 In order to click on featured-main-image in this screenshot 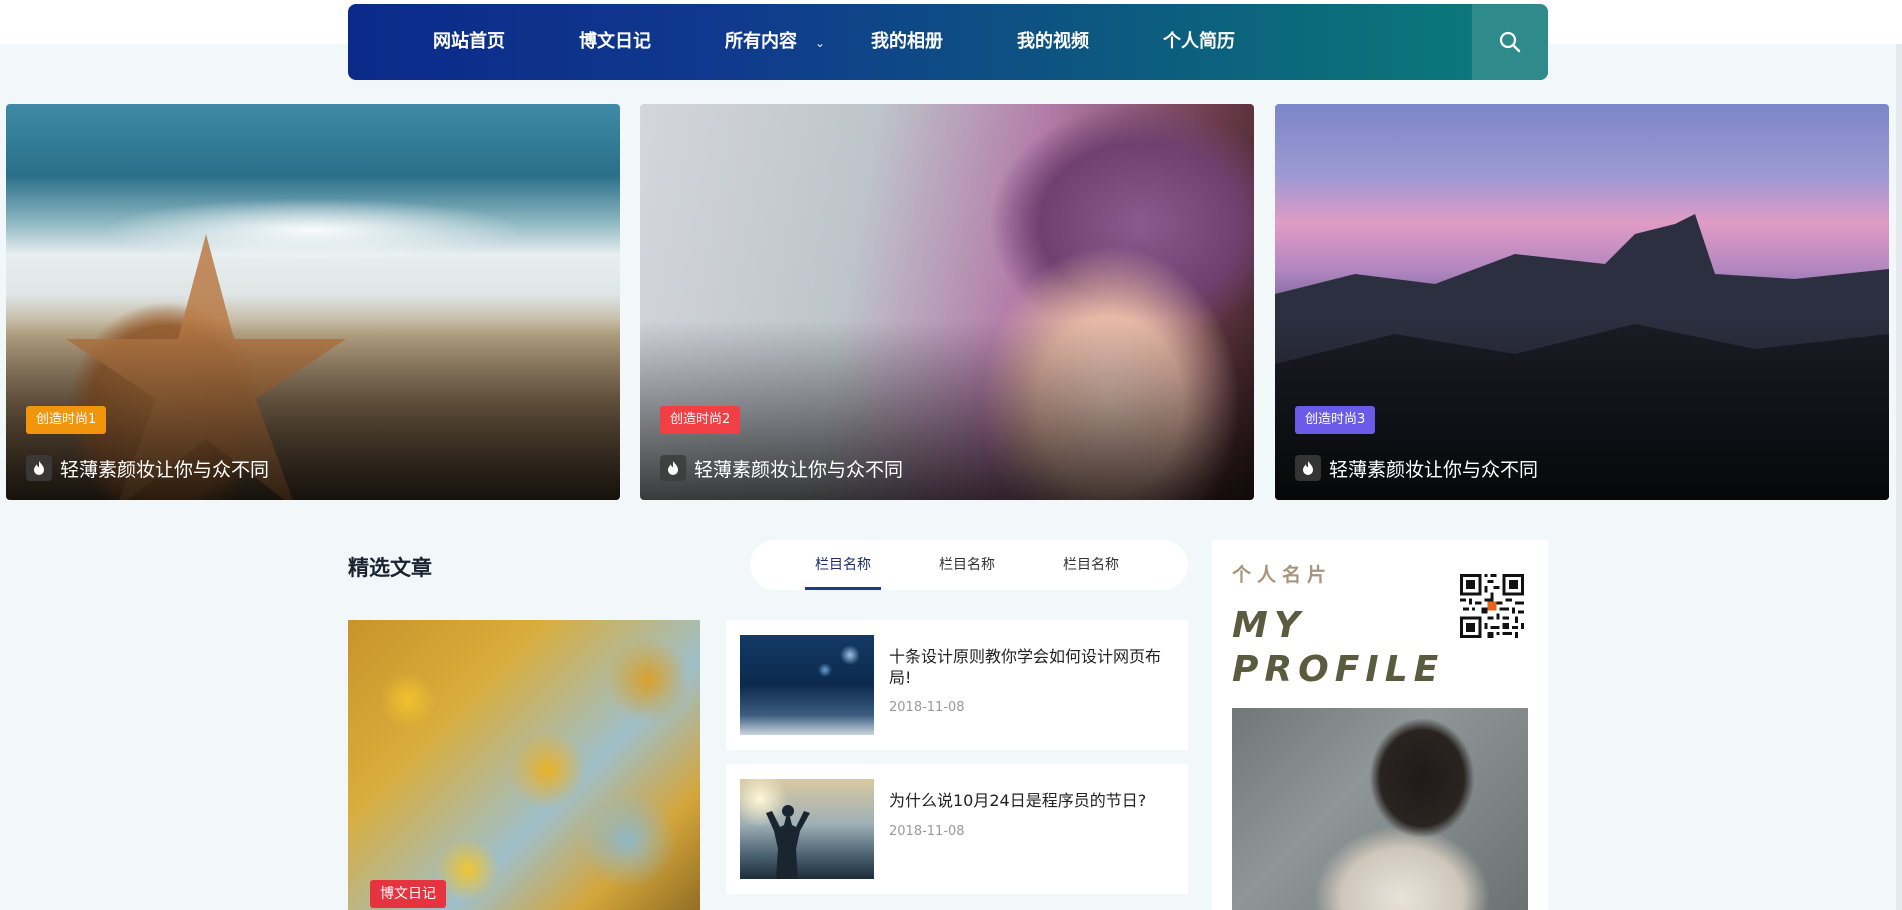, I will do `click(524, 765)`.